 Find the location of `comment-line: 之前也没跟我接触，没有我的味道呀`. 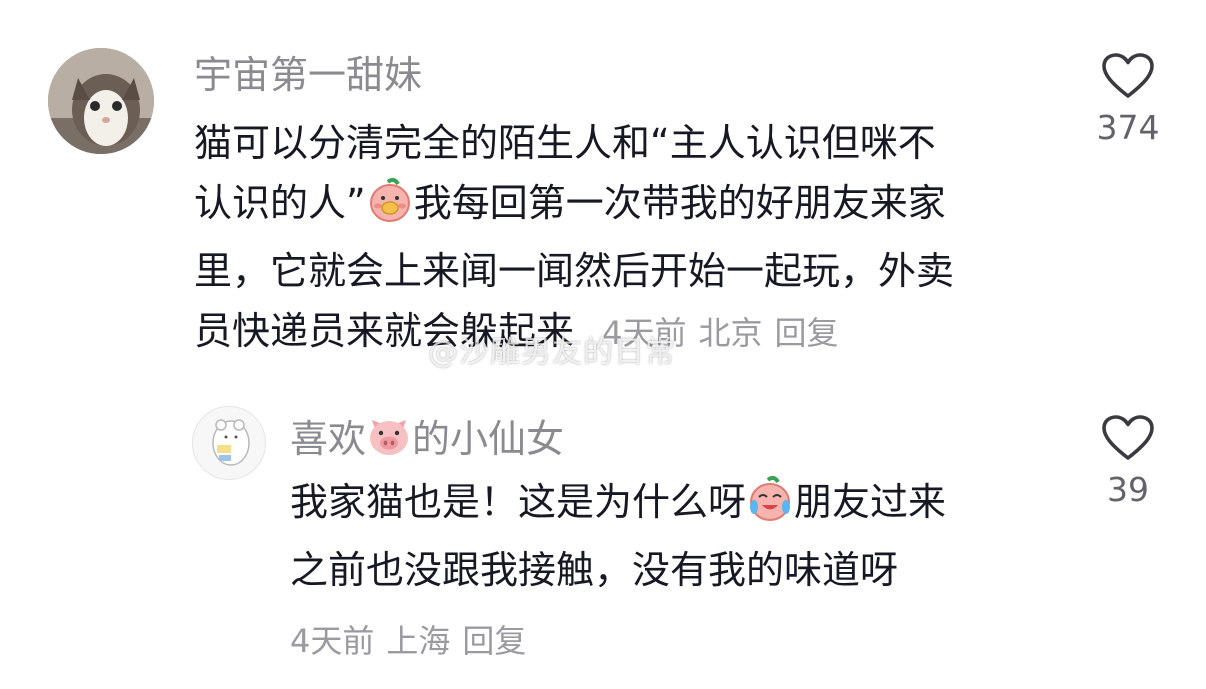

comment-line: 之前也没跟我接触，没有我的味道呀 is located at coordinates (594, 570).